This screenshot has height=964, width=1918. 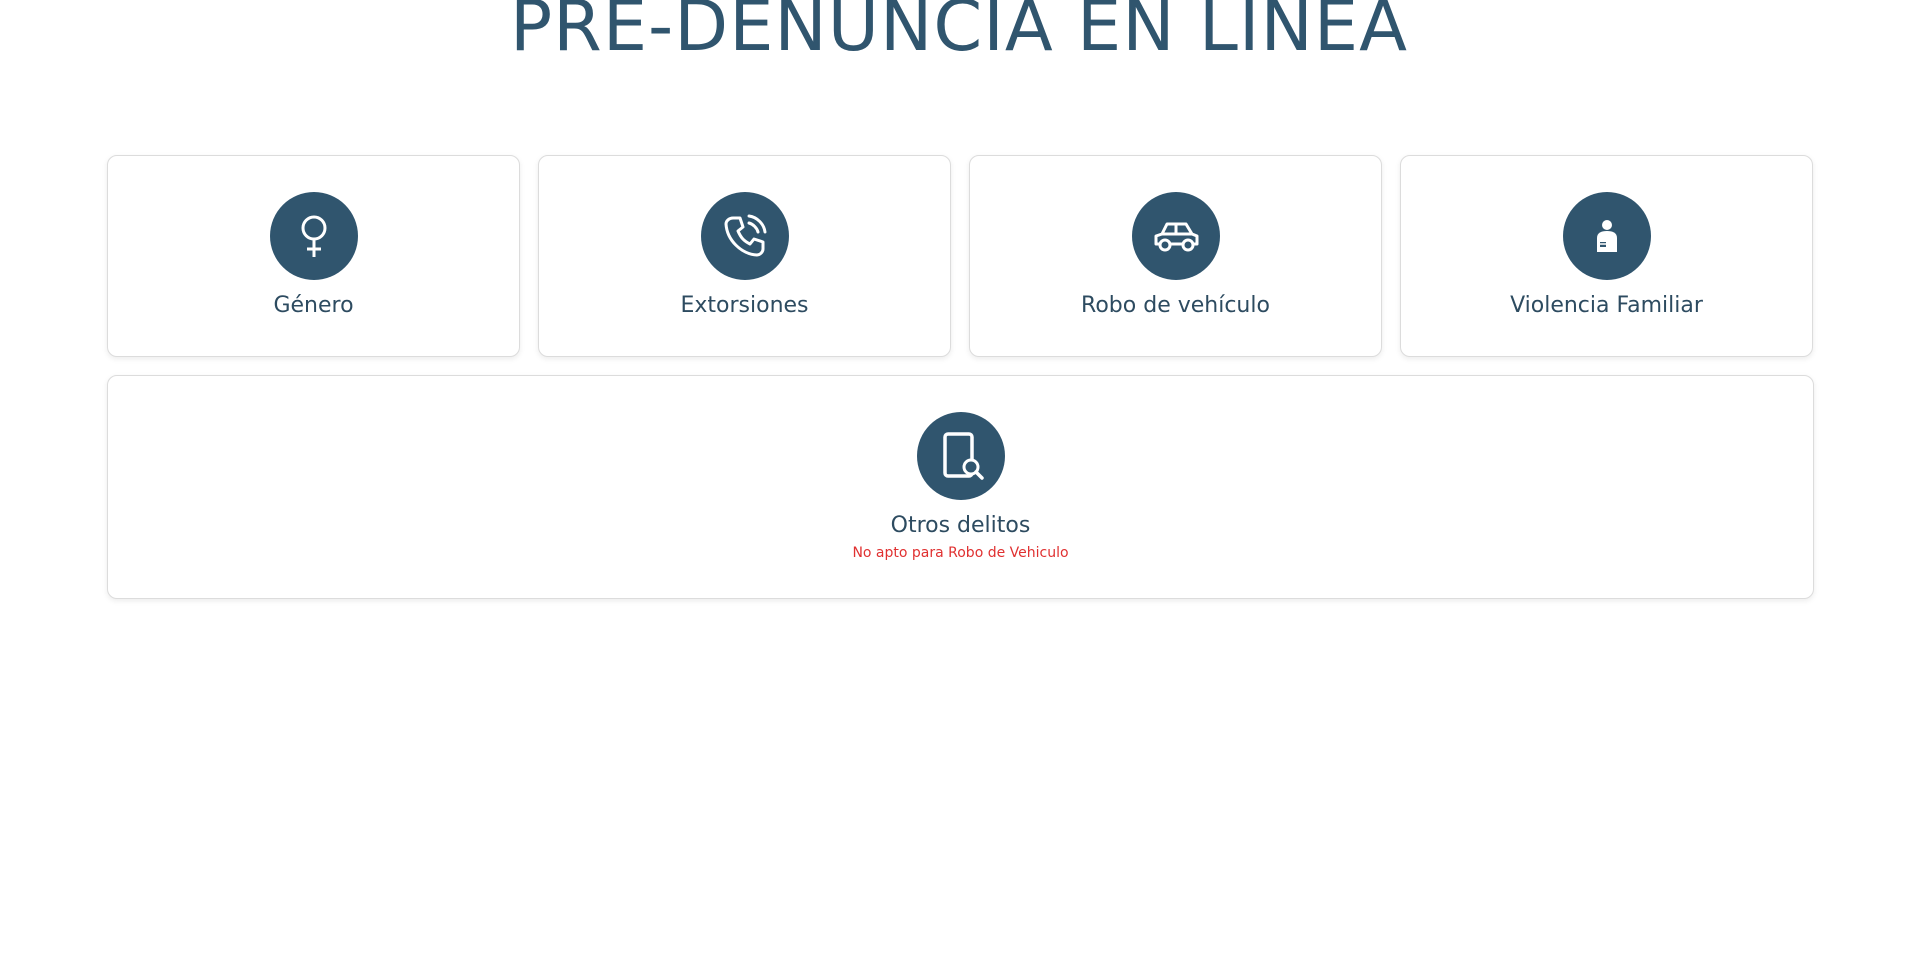 I want to click on female-symbol-icon, so click(x=313, y=236).